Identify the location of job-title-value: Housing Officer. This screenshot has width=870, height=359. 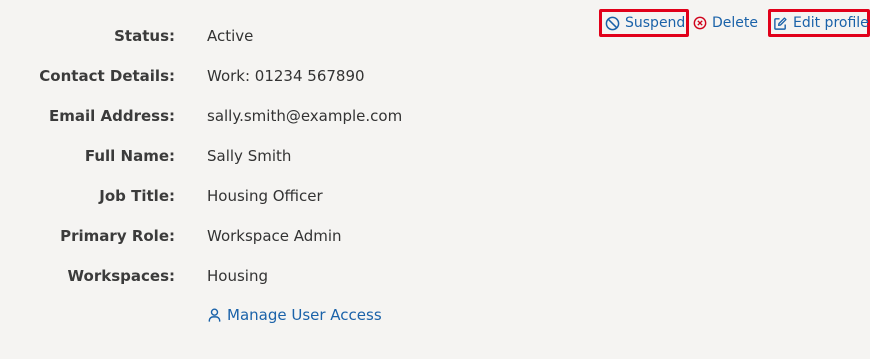
(265, 196).